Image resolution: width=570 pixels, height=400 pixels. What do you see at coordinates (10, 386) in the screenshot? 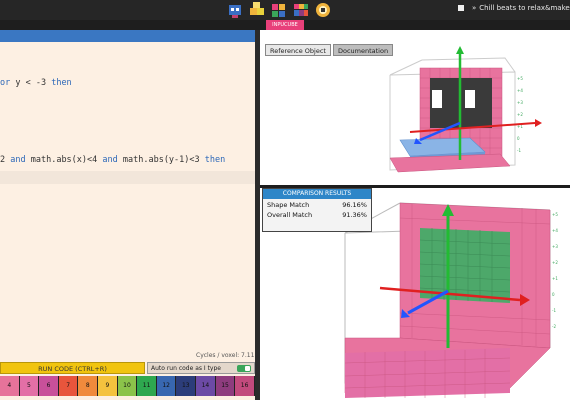
I see `palette-swatch: 4` at bounding box center [10, 386].